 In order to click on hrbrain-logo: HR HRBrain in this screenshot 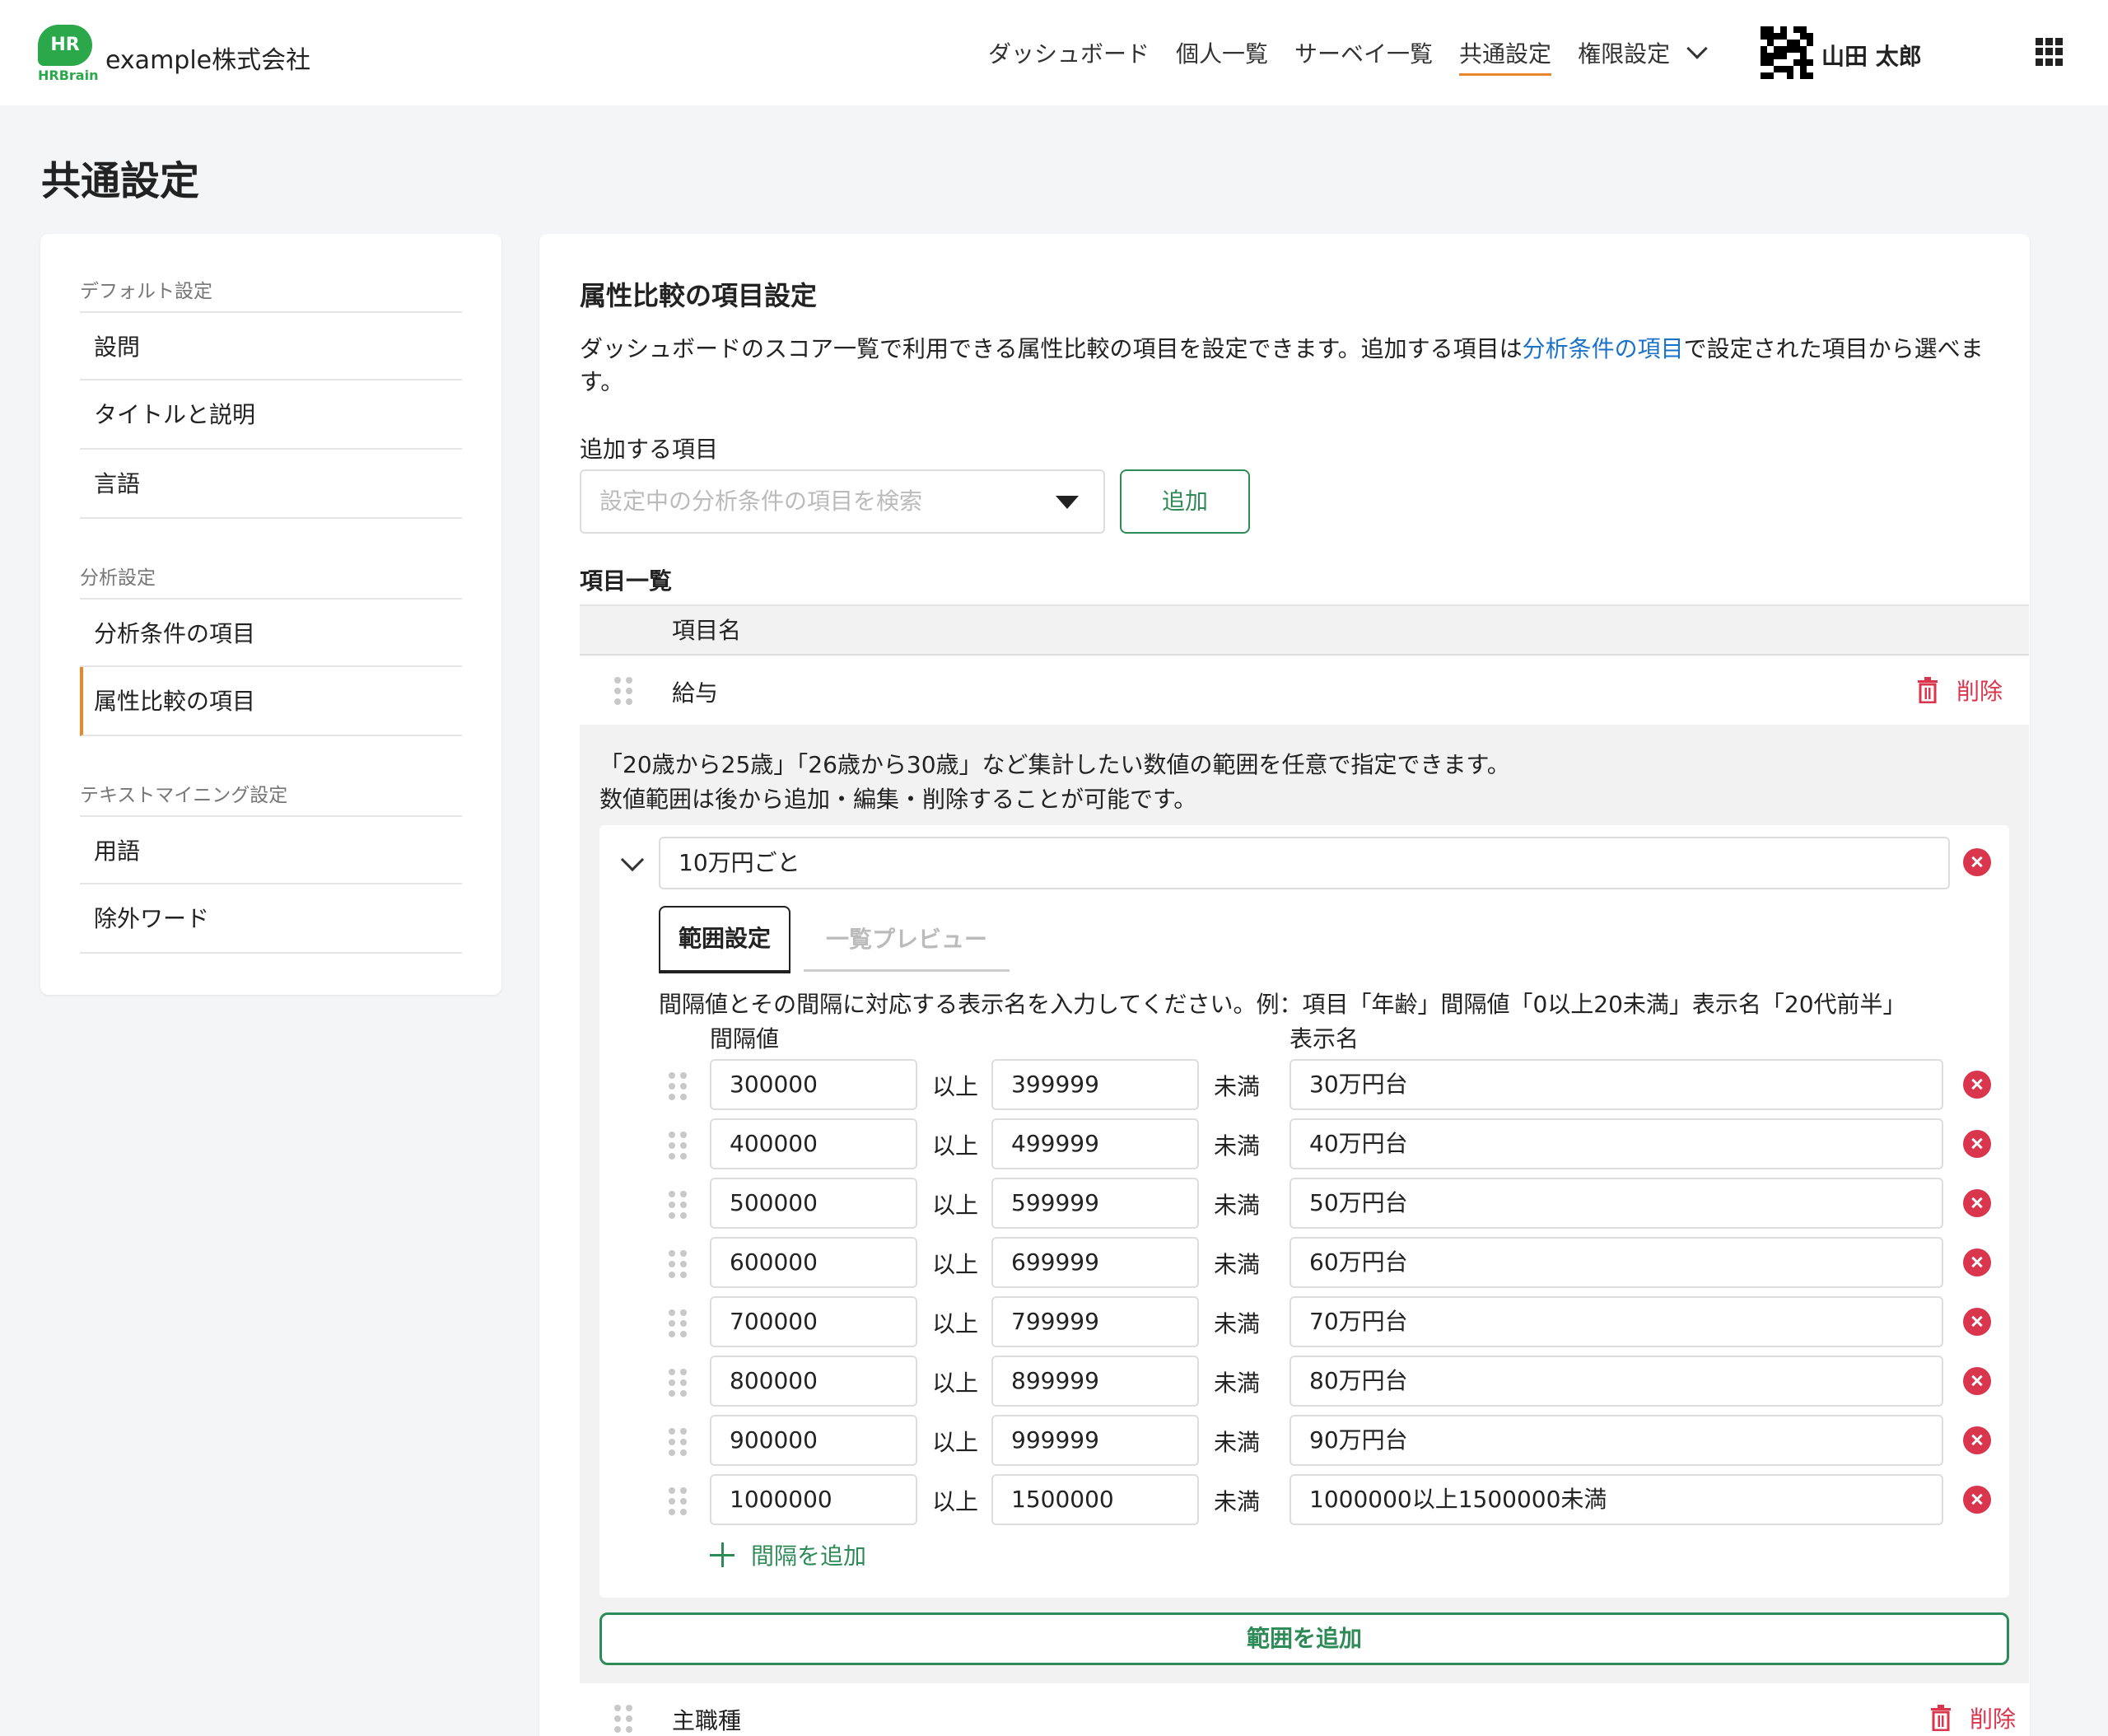, I will do `click(68, 54)`.